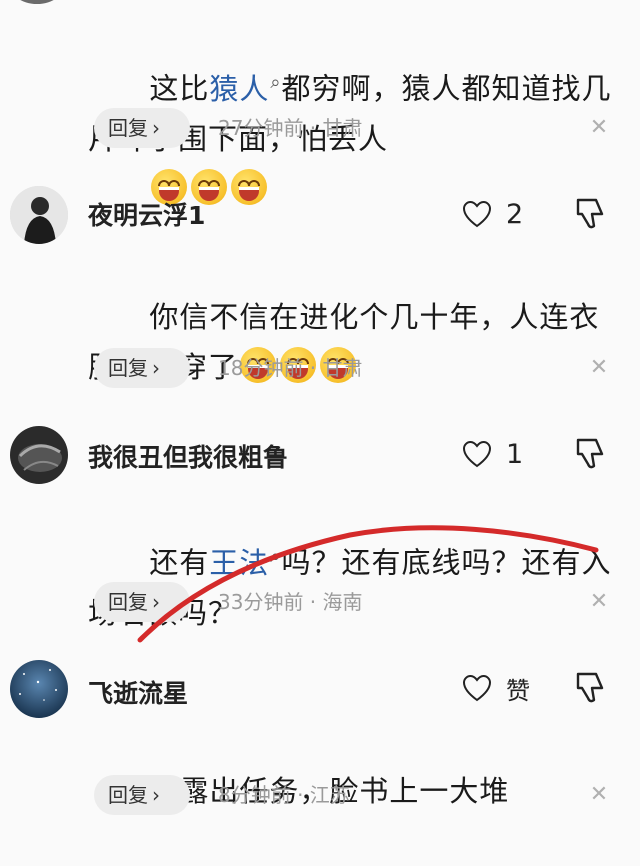 The image size is (640, 866). I want to click on comment-meta: 回复 › 18分钟前 · 甘肃 ✕, so click(354, 368).